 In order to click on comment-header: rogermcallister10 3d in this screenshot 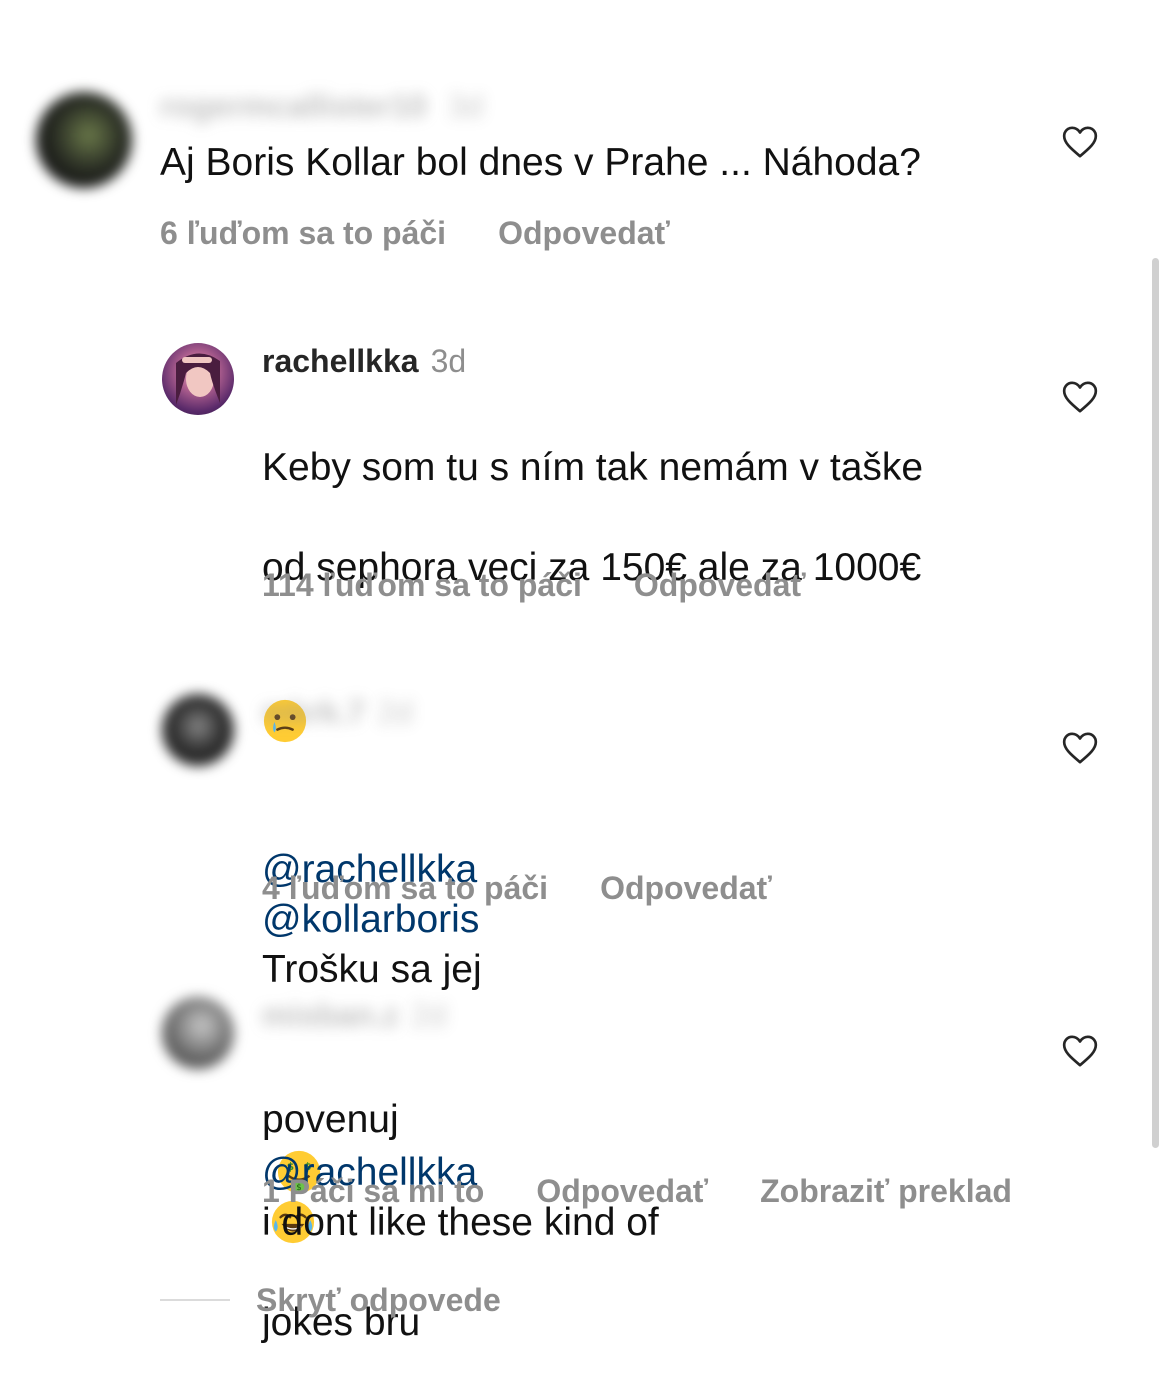, I will do `click(321, 106)`.